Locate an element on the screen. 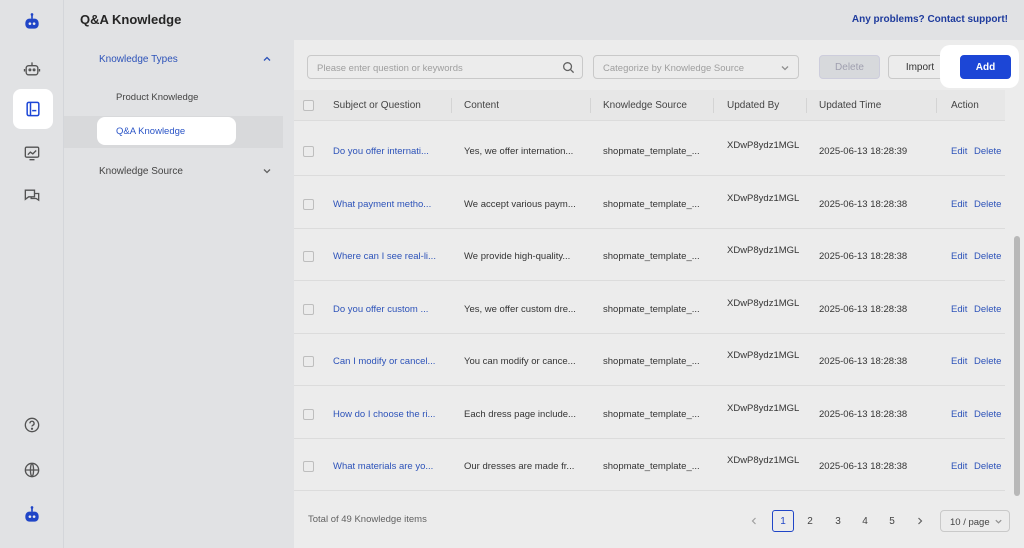 Image resolution: width=1024 pixels, height=548 pixels. contact-support-link: Any problems? Contact support! is located at coordinates (930, 19).